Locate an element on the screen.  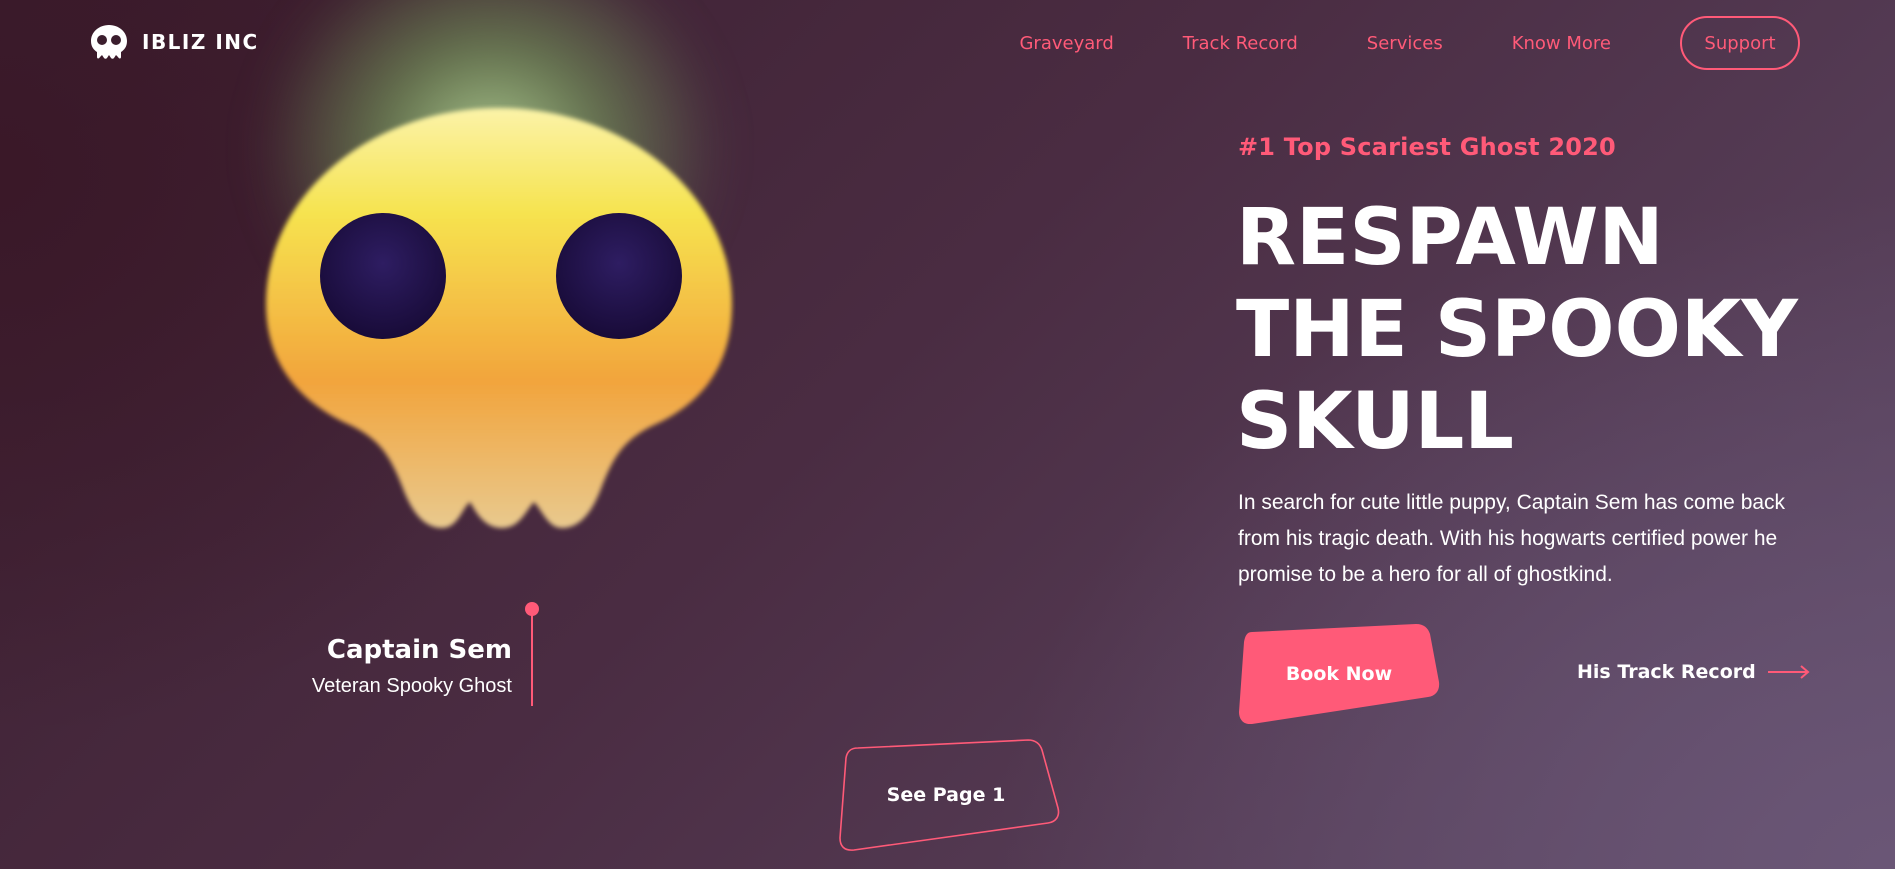
track-record-link: His Track Record is located at coordinates (1693, 672).